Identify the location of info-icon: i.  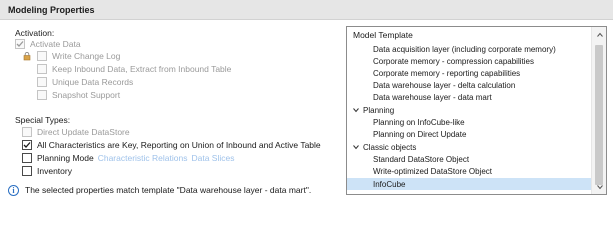
(13, 190).